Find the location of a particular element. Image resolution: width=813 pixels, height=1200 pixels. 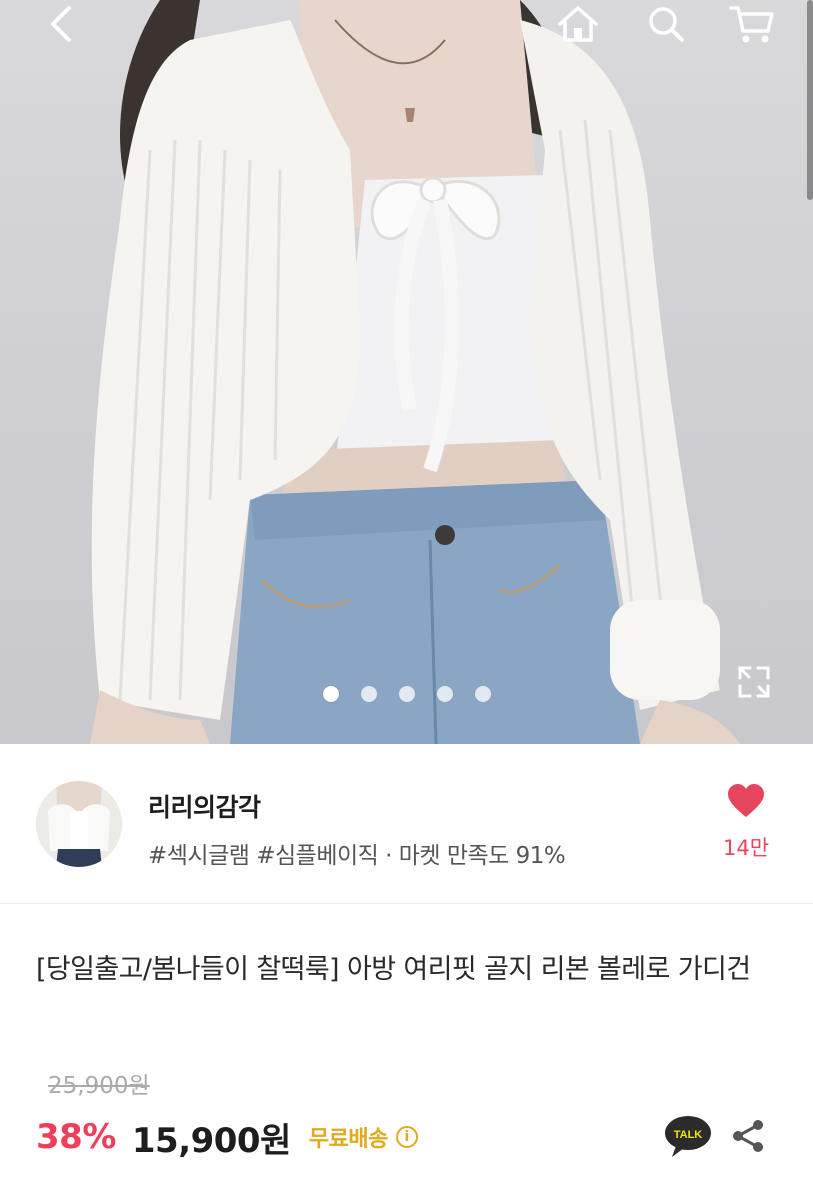

share-button is located at coordinates (748, 1136).